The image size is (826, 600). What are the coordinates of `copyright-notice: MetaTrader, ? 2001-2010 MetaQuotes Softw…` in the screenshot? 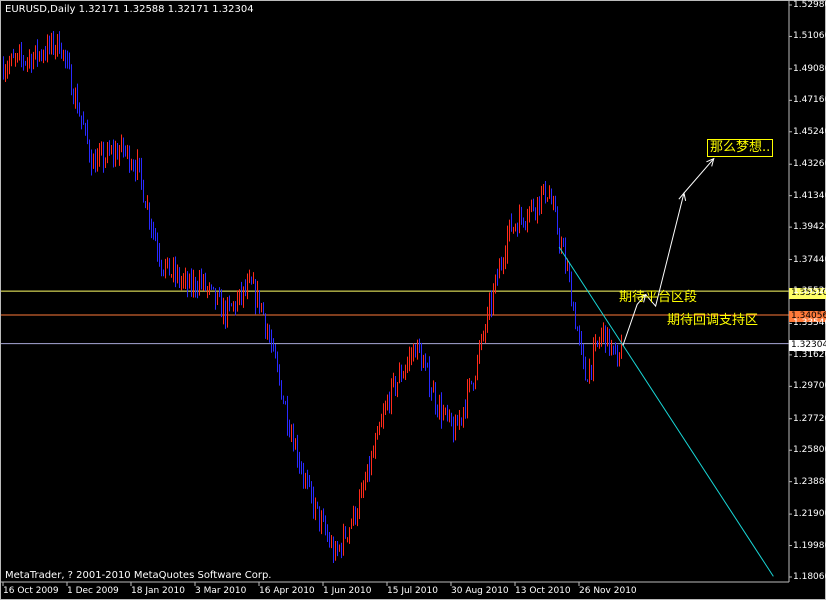 It's located at (138, 575).